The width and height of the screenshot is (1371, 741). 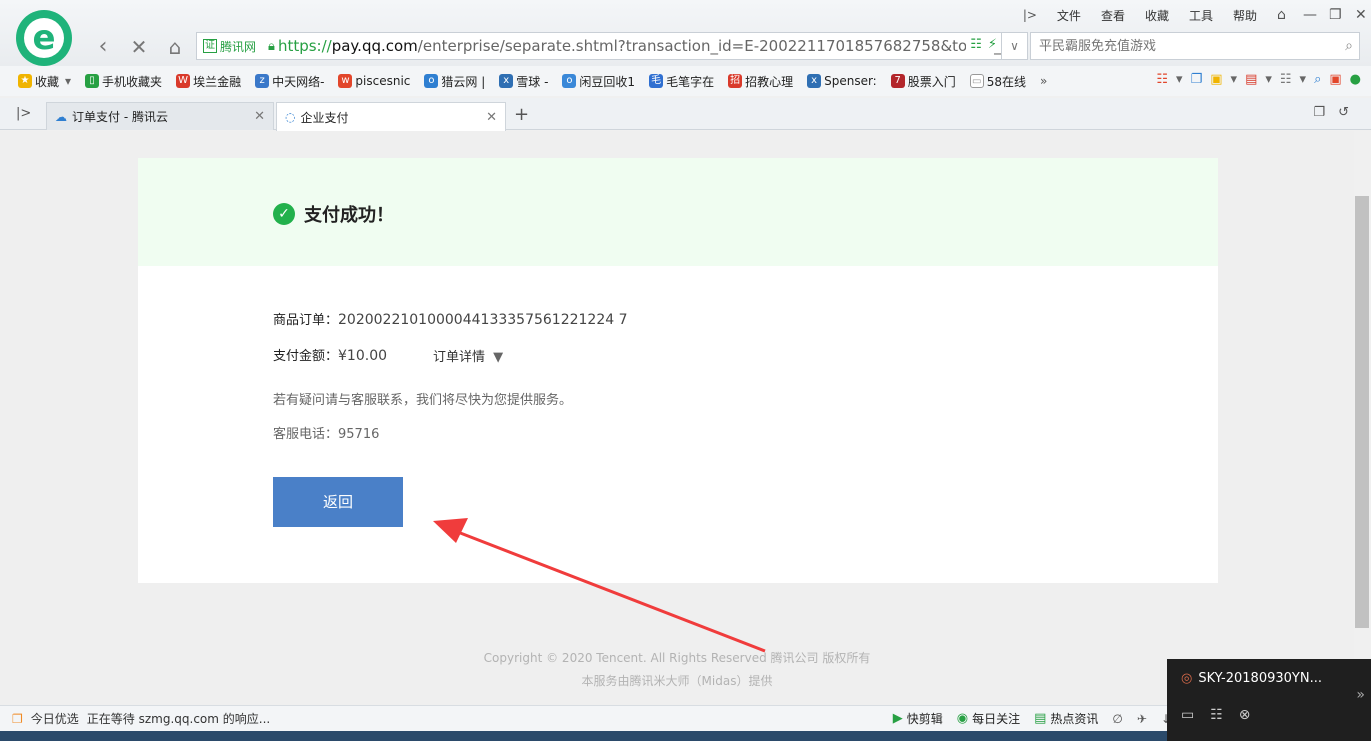 I want to click on loading-spinner-icon: ◌, so click(x=290, y=117).